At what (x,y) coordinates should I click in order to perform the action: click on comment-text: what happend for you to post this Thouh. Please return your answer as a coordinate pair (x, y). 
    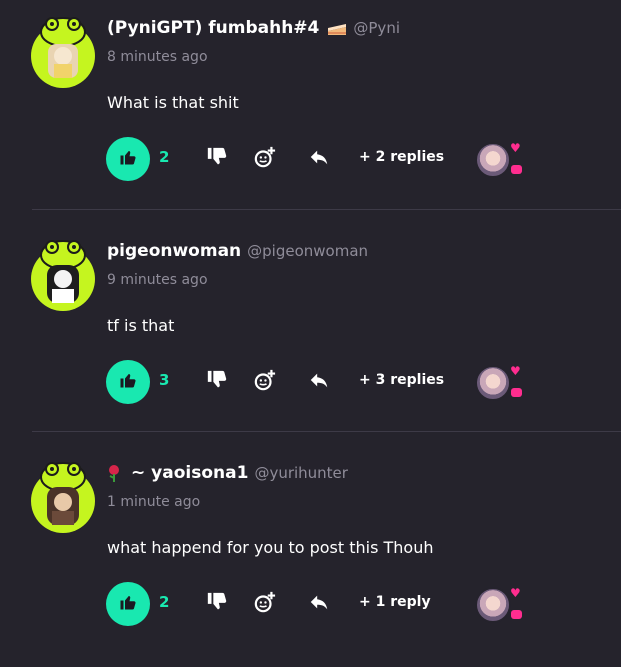
    Looking at the image, I should click on (270, 547).